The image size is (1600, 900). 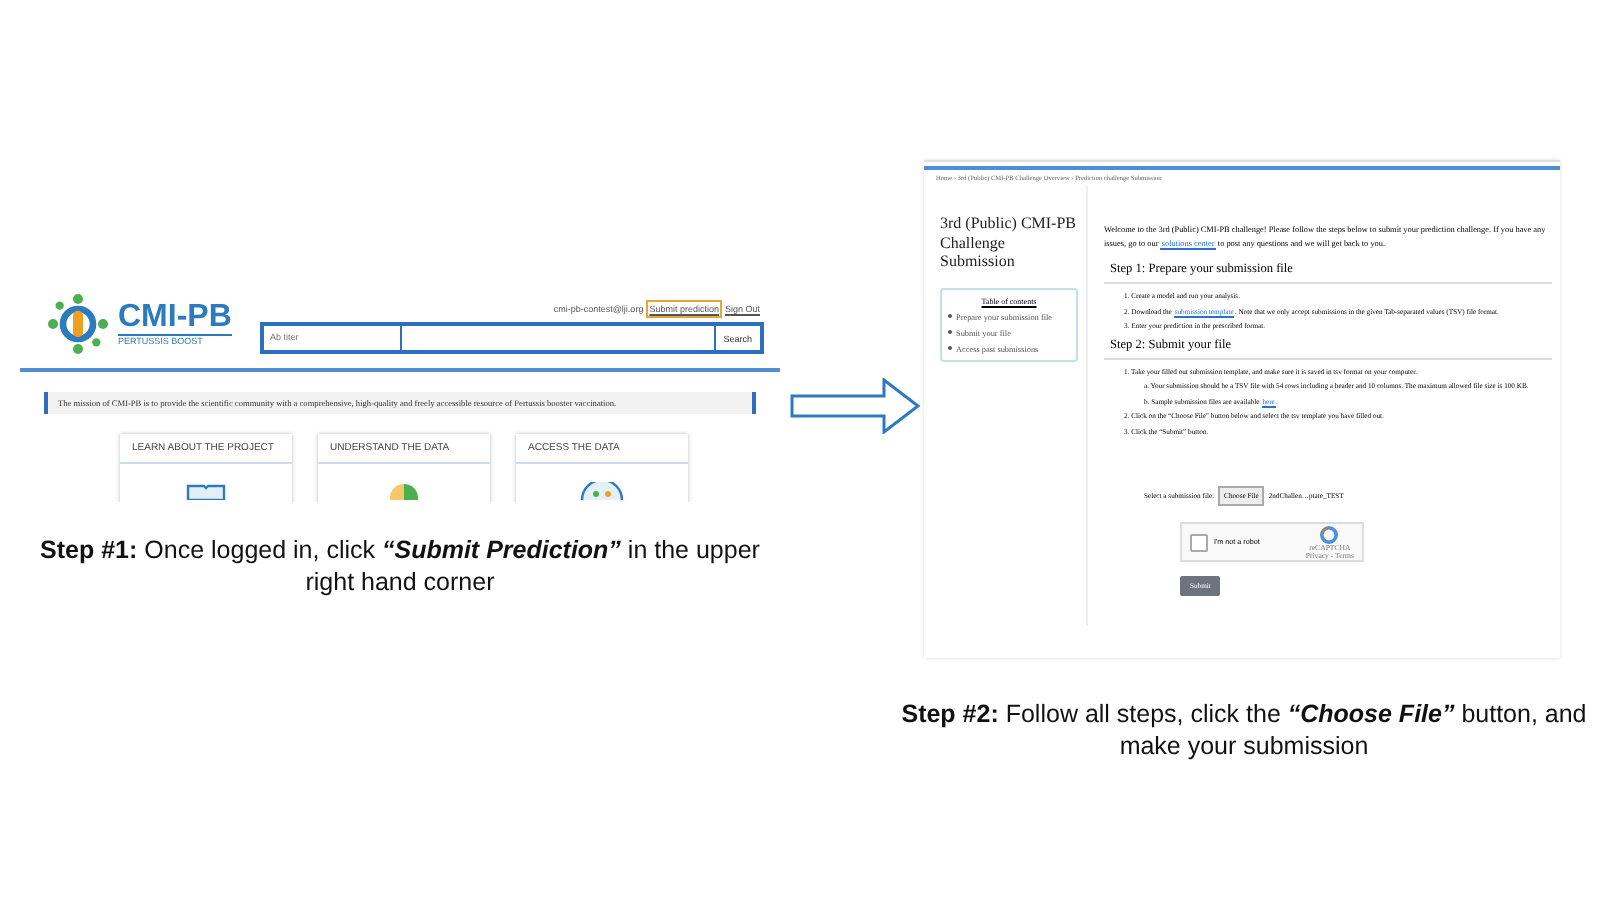 I want to click on search-field, so click(x=558, y=338).